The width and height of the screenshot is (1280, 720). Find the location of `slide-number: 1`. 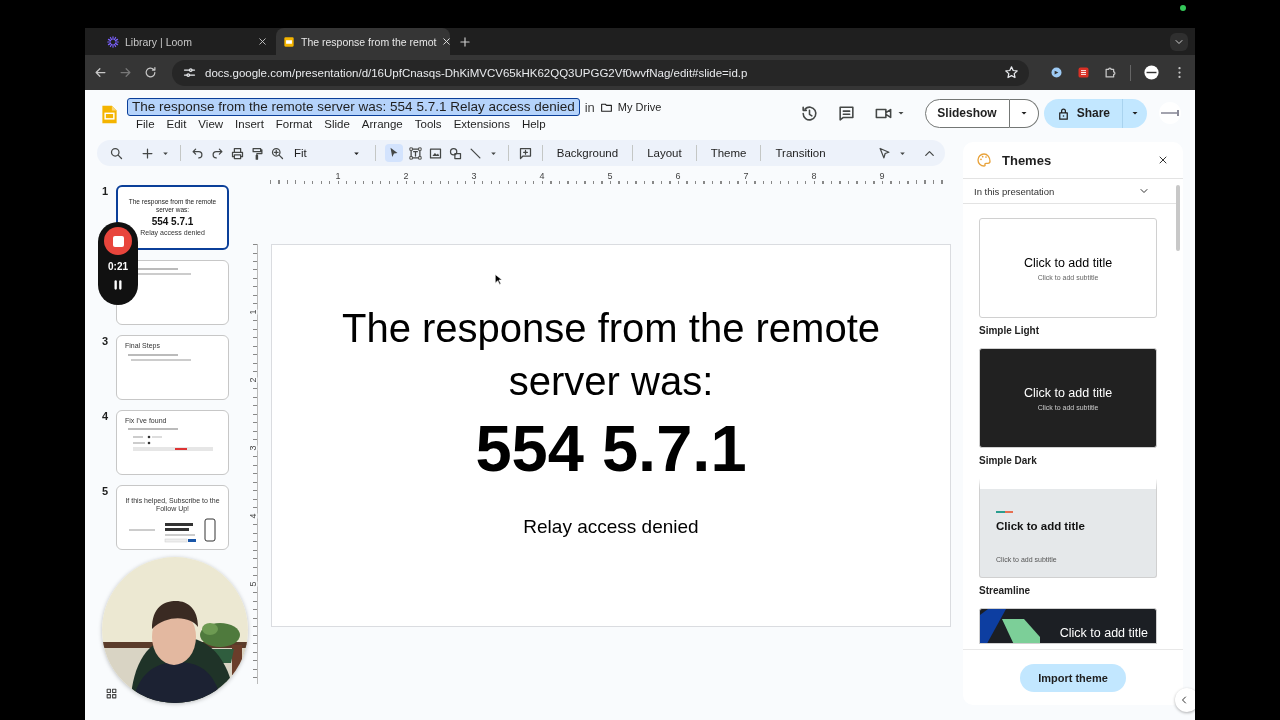

slide-number: 1 is located at coordinates (105, 192).